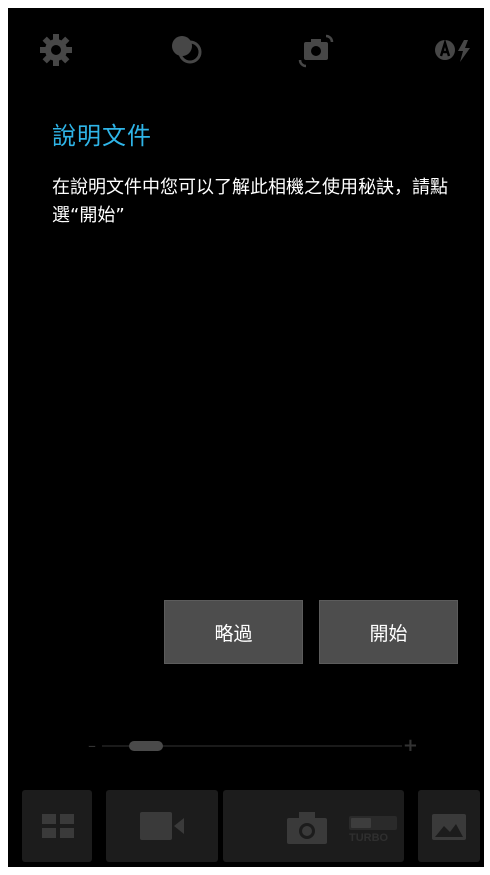 Image resolution: width=490 pixels, height=875 pixels. I want to click on zoom-slider: – +, so click(253, 746).